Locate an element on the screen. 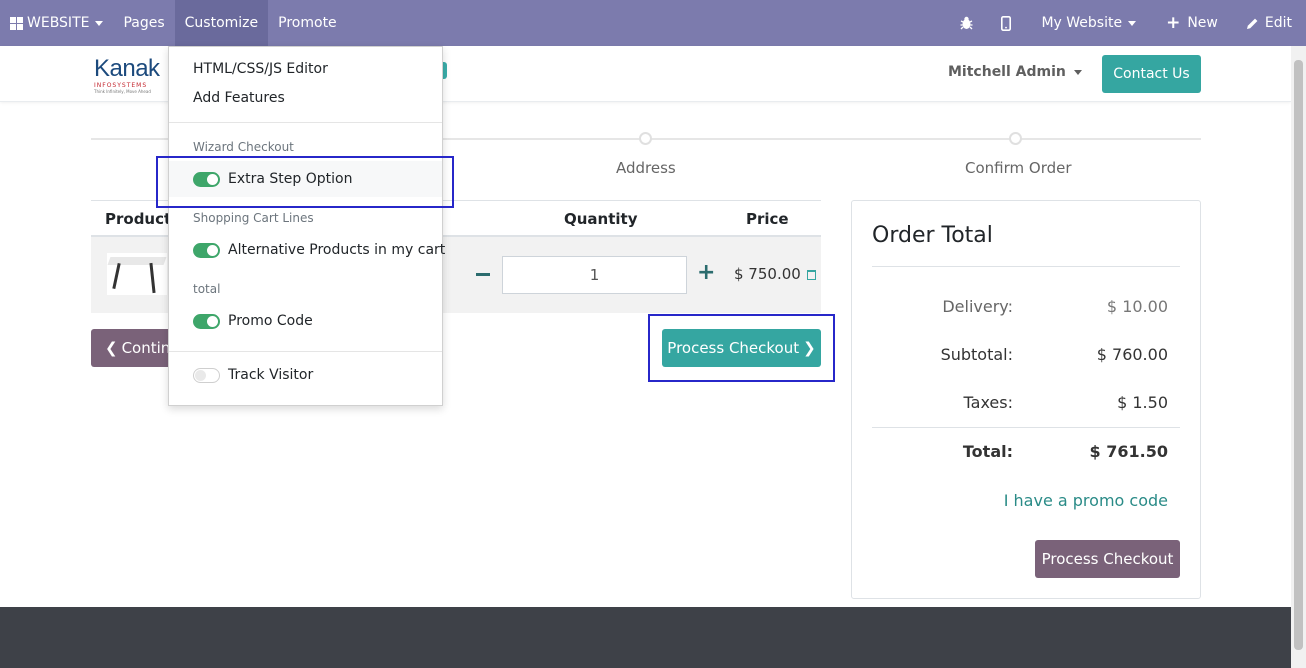  new-label: New is located at coordinates (1202, 23).